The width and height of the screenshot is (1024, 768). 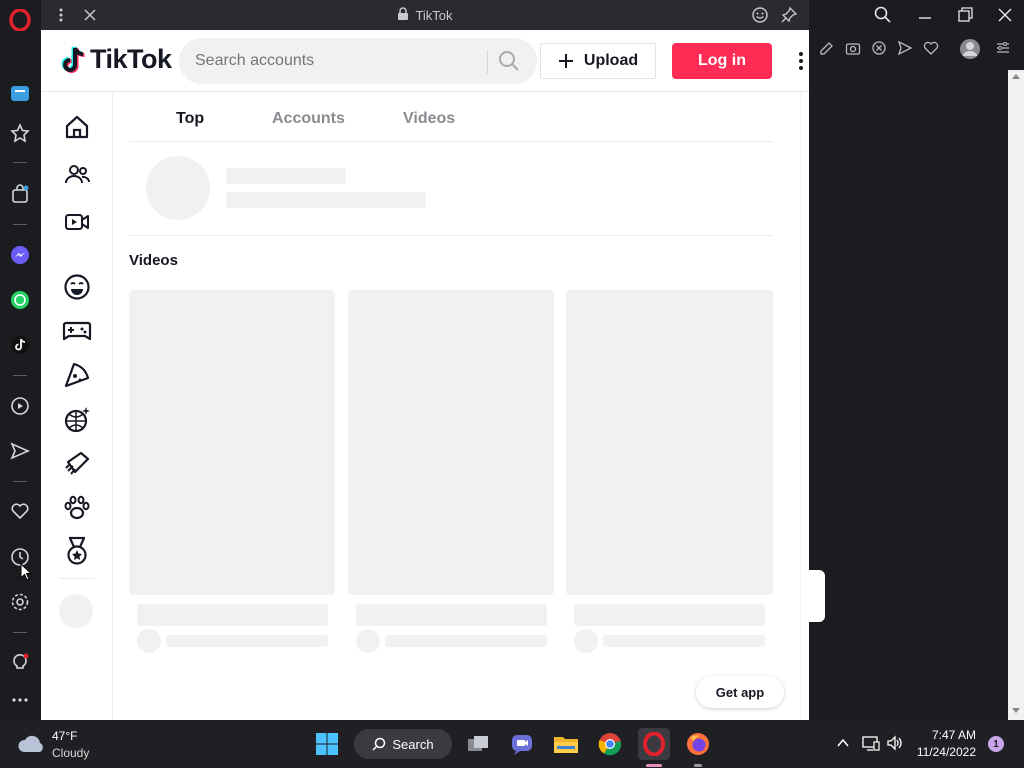 What do you see at coordinates (77, 551) in the screenshot?
I see `sports-medal-icon` at bounding box center [77, 551].